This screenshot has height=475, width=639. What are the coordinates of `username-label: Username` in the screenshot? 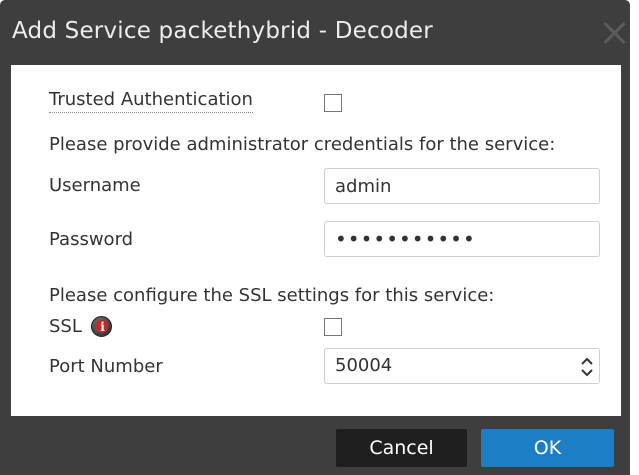 It's located at (95, 185).